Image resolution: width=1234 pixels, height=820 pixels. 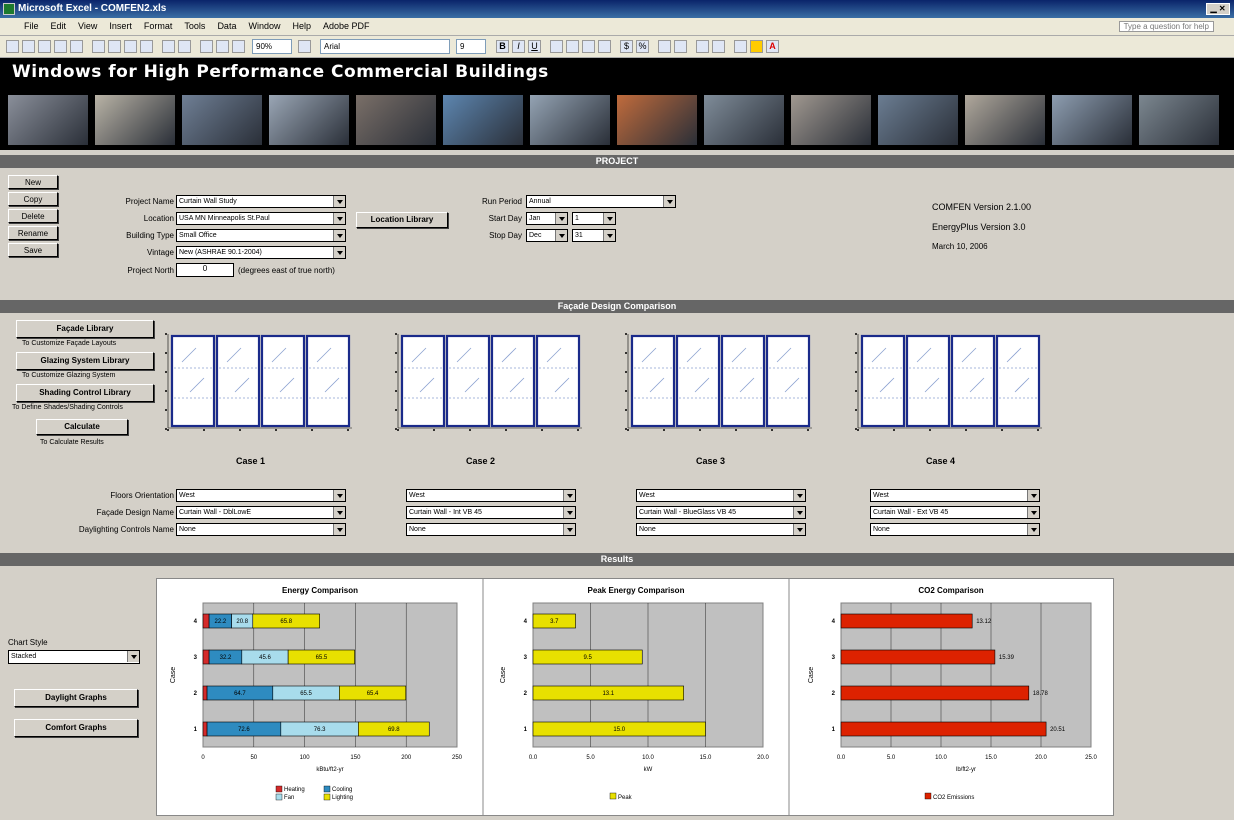 What do you see at coordinates (261, 201) in the screenshot?
I see `project-name-select: Curtain Wall Study` at bounding box center [261, 201].